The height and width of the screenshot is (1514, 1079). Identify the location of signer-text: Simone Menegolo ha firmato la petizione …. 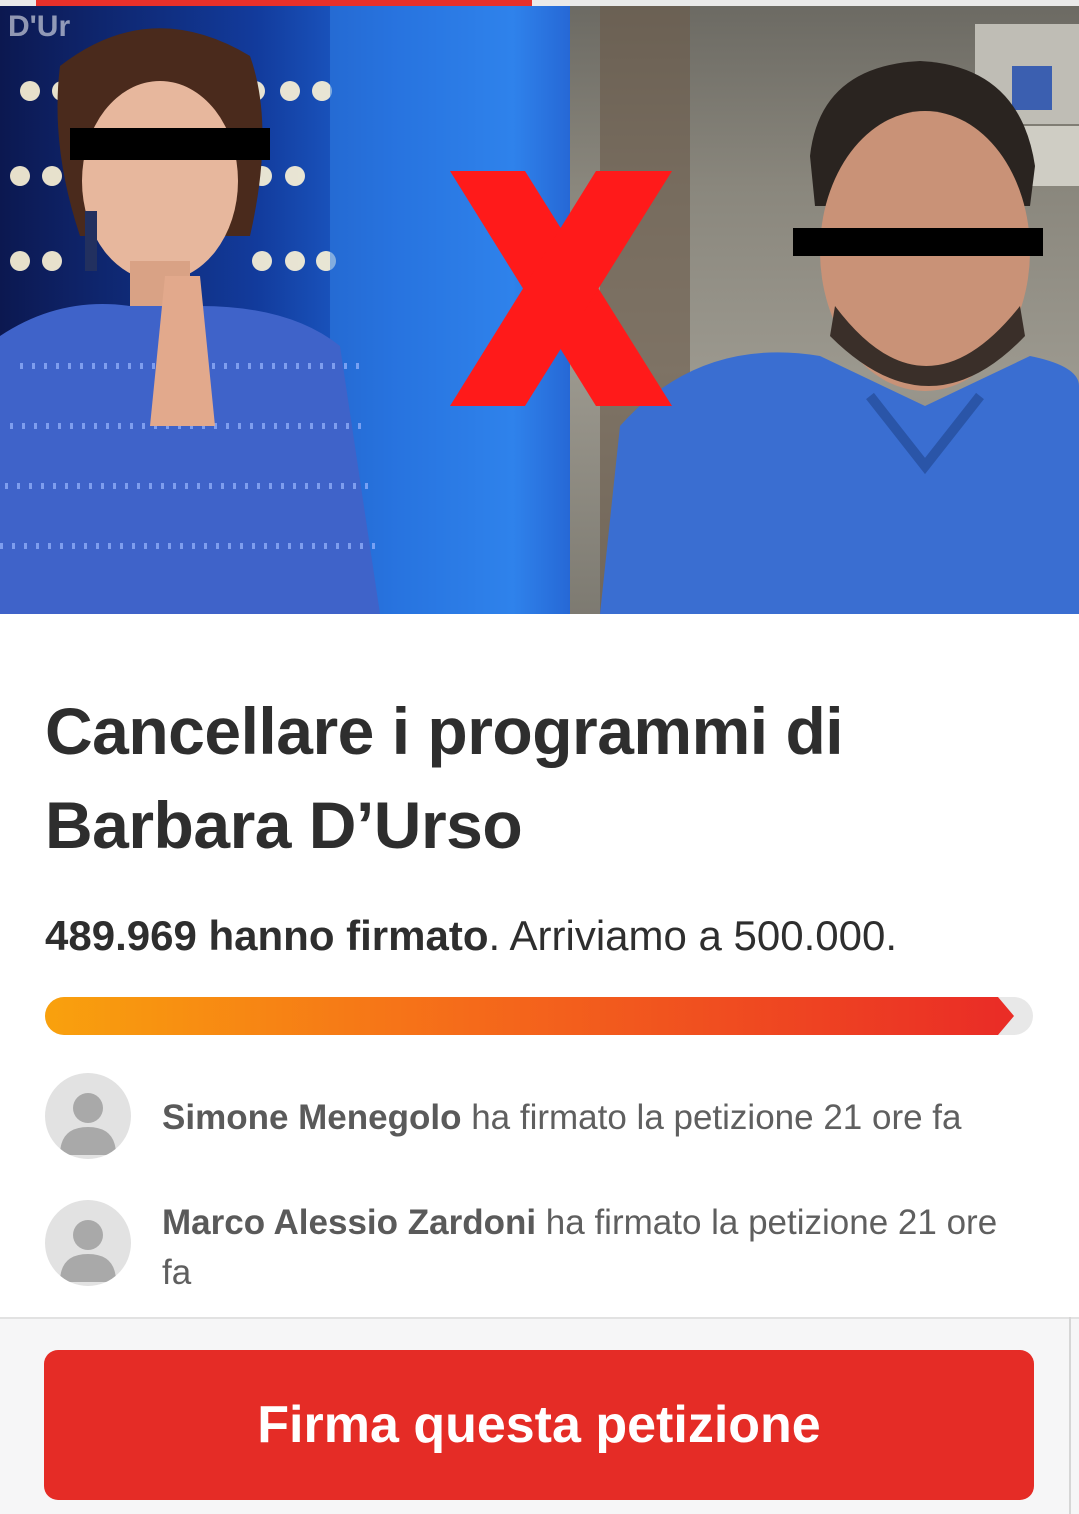
(597, 1118).